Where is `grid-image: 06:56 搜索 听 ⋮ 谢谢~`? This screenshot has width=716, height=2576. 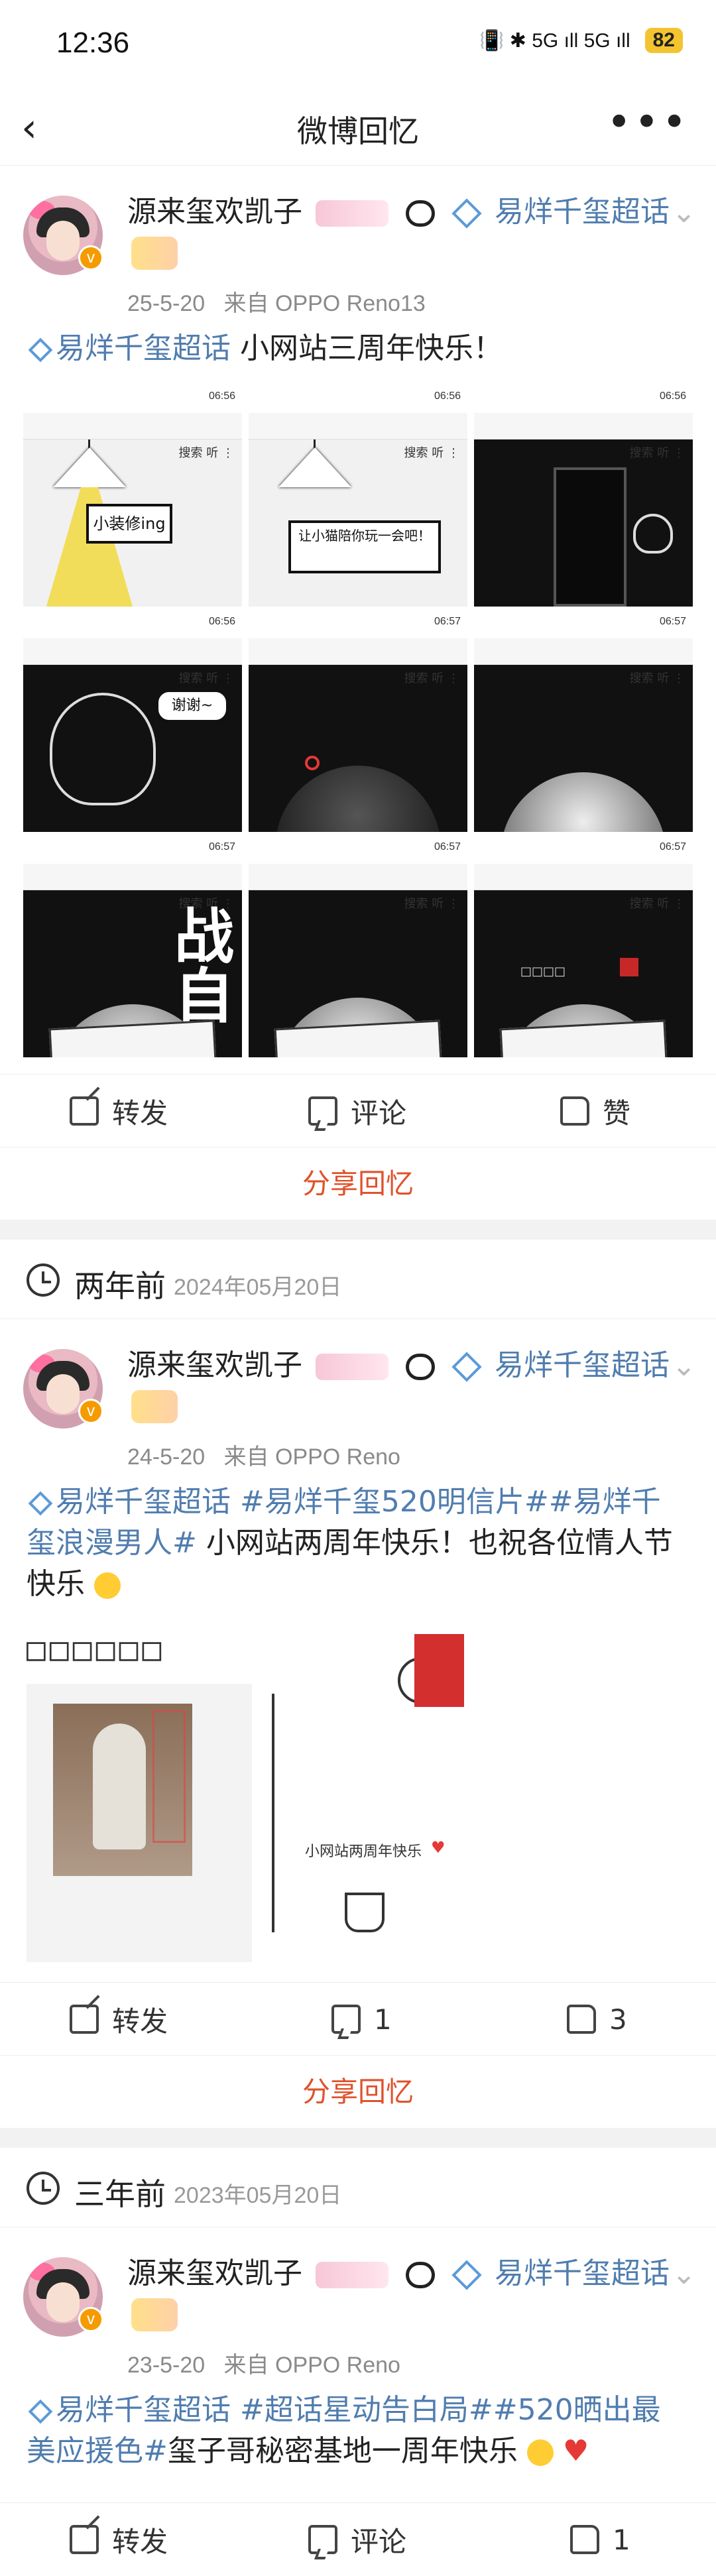
grid-image: 06:56 搜索 听 ⋮ 谢谢~ is located at coordinates (132, 723).